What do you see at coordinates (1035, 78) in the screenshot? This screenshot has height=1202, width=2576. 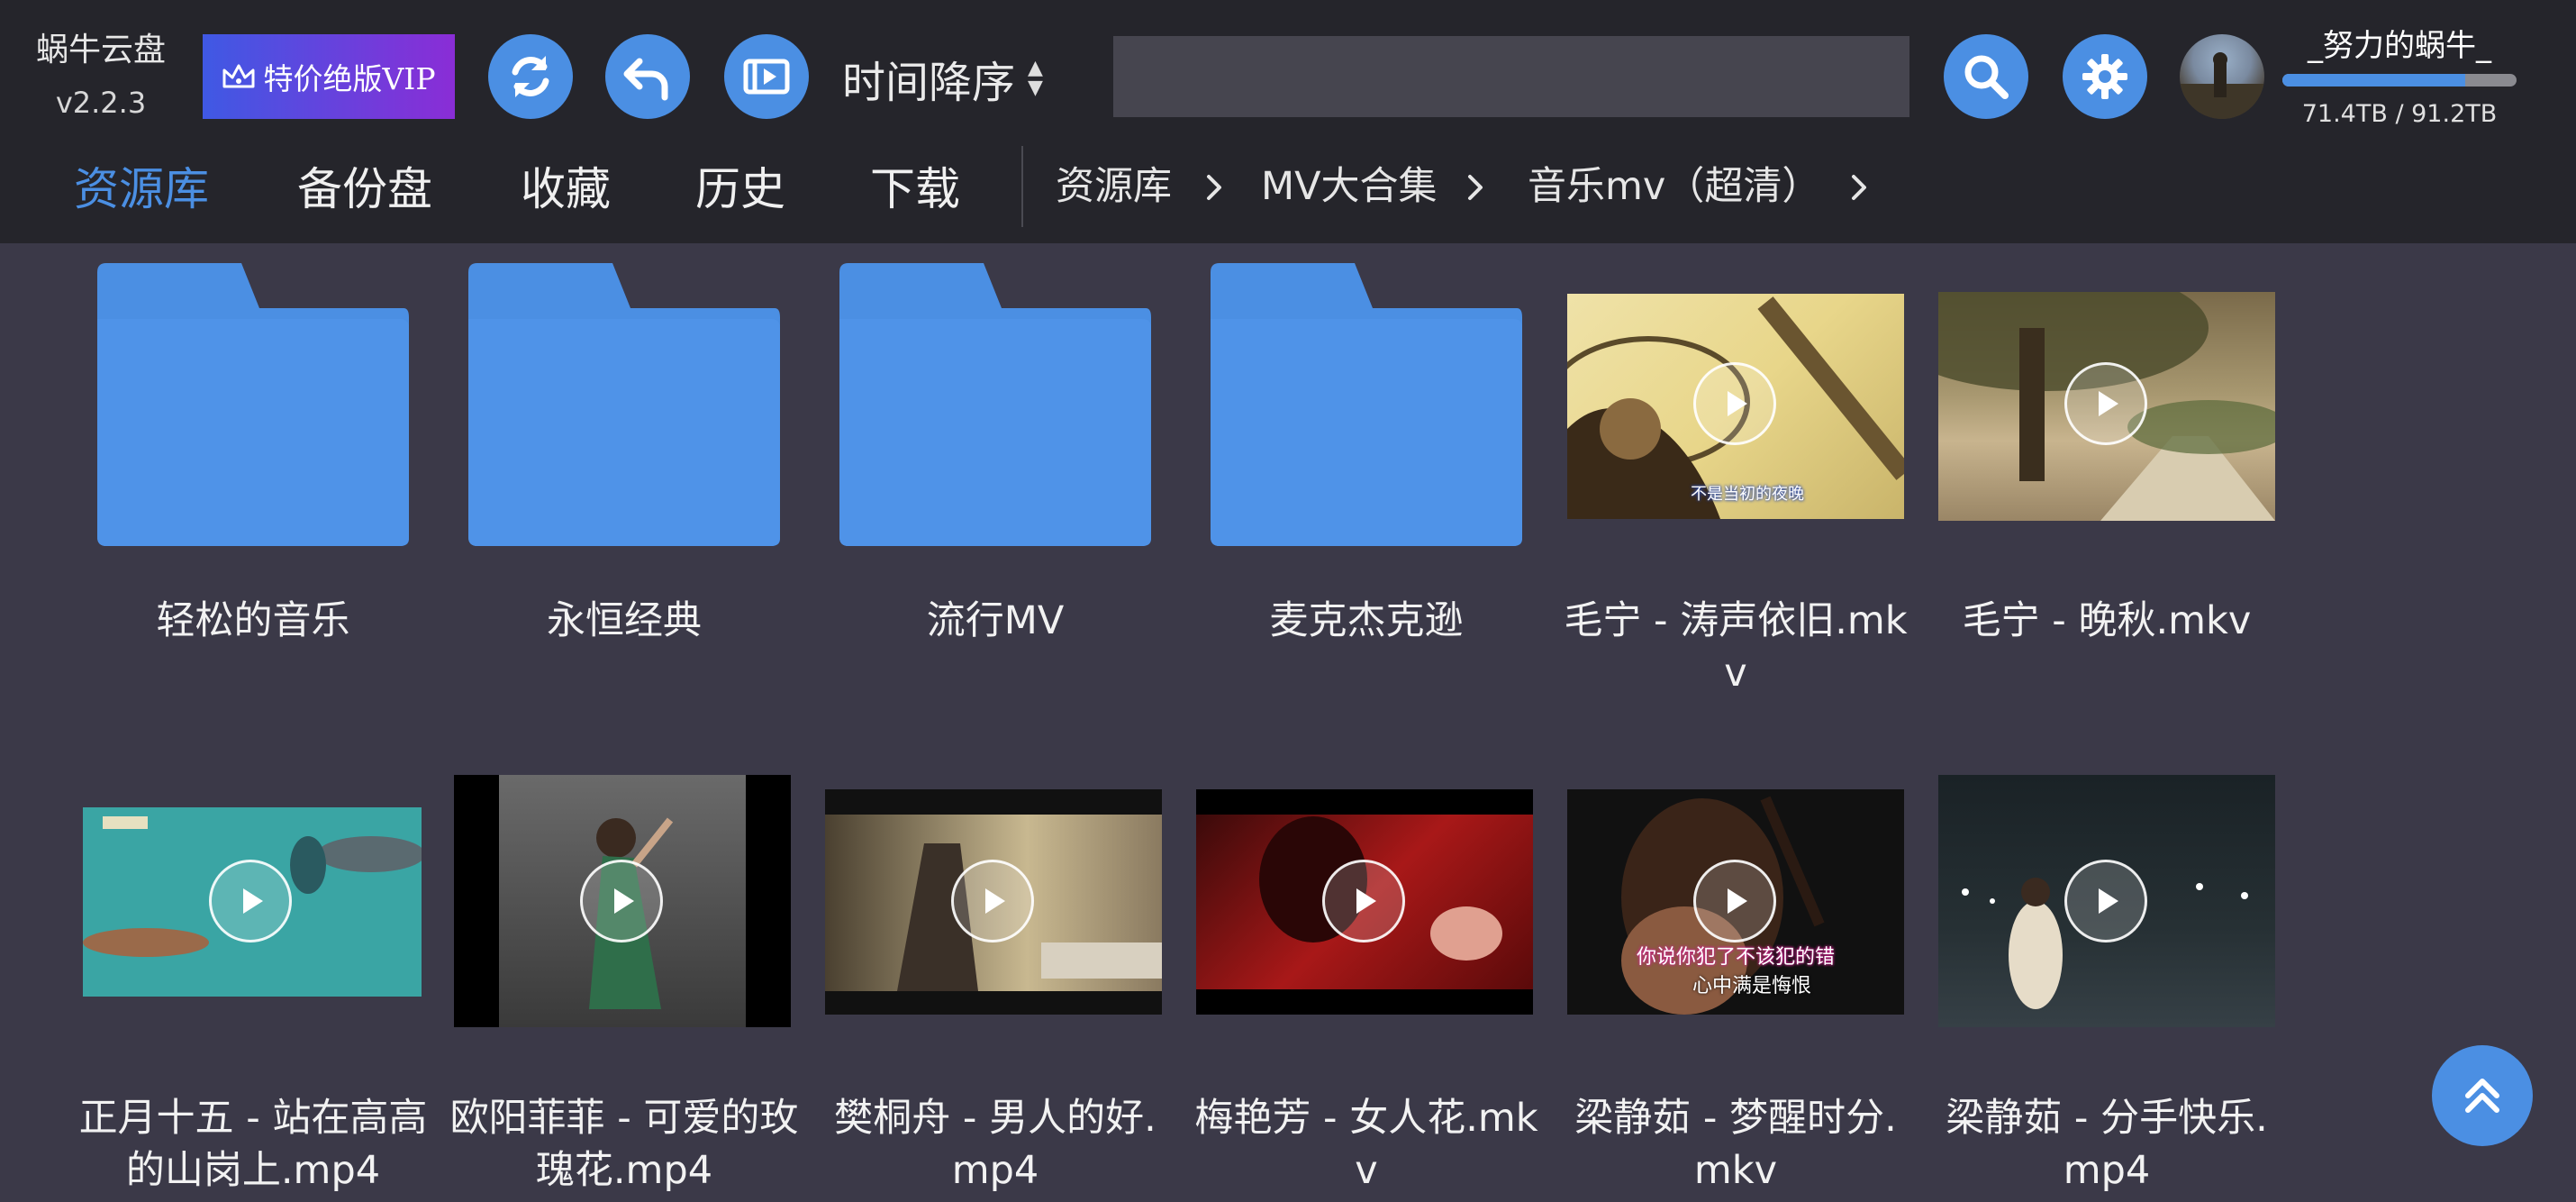 I see `sort-icon: ▲ ▼` at bounding box center [1035, 78].